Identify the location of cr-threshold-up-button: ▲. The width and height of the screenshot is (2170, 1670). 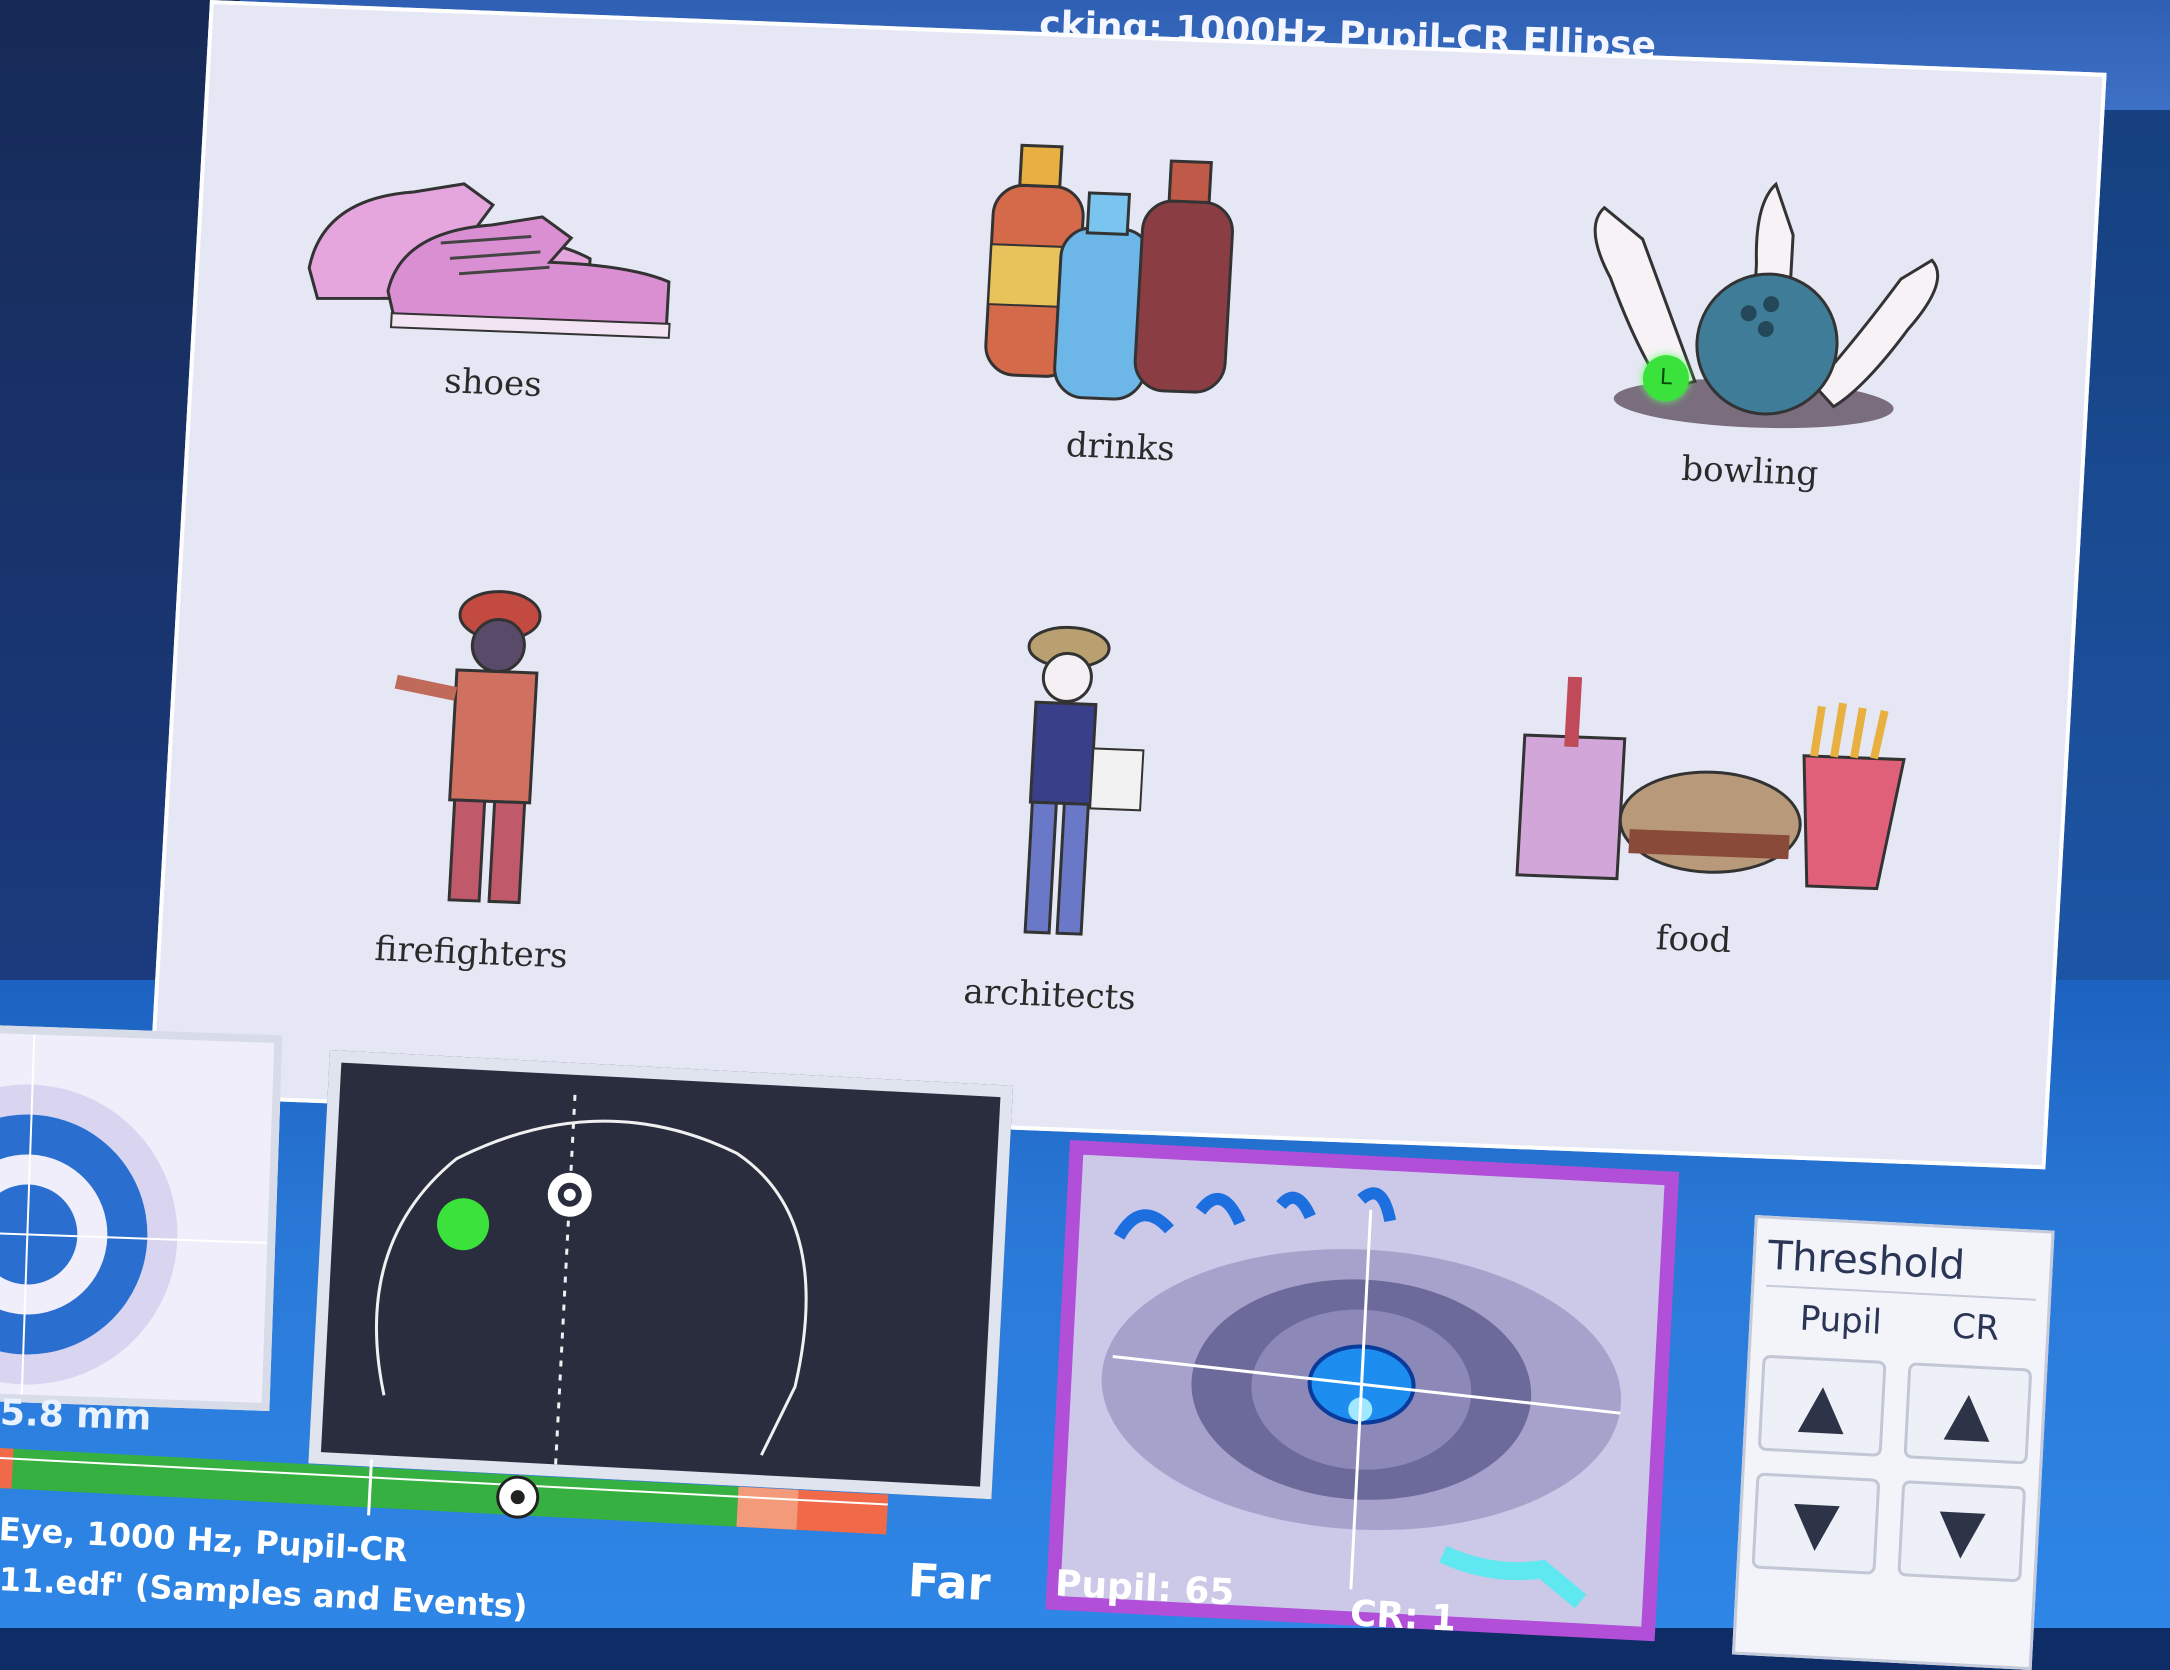
(1968, 1413).